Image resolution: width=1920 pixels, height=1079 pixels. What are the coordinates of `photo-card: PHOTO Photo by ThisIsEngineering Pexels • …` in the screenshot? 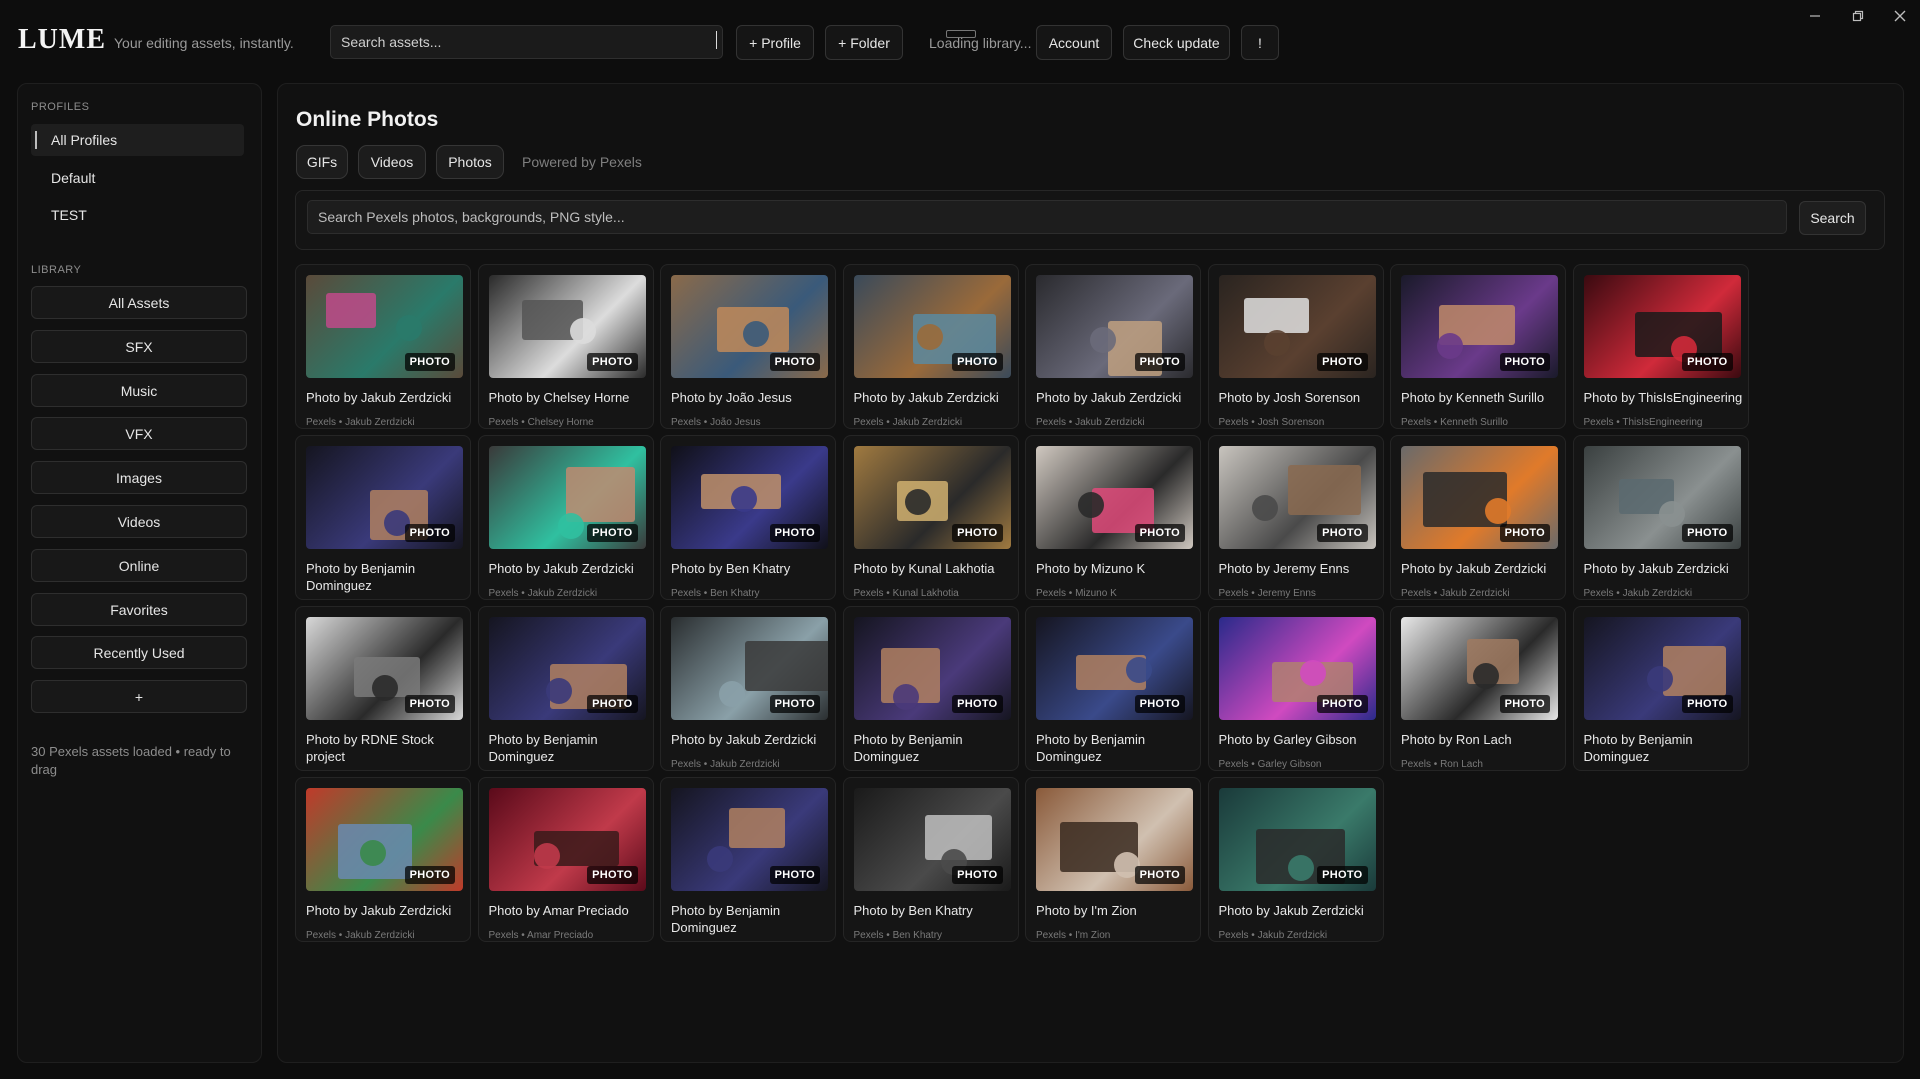 It's located at (1660, 346).